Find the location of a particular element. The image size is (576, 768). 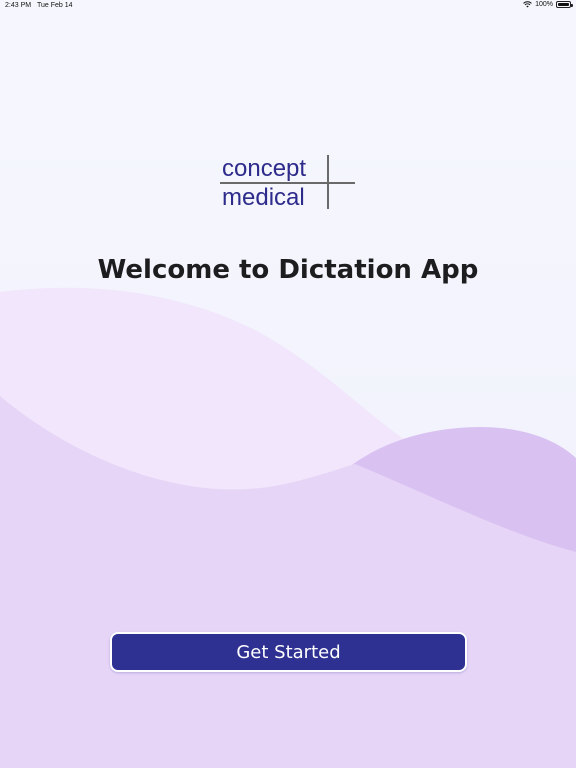

get-started-button: Get Started is located at coordinates (288, 652).